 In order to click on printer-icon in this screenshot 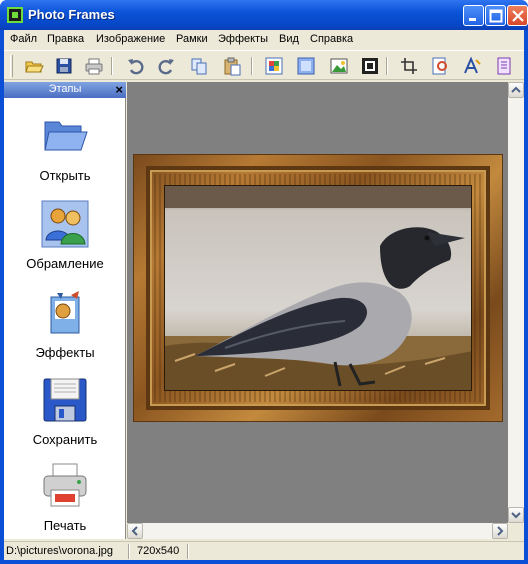, I will do `click(65, 485)`.